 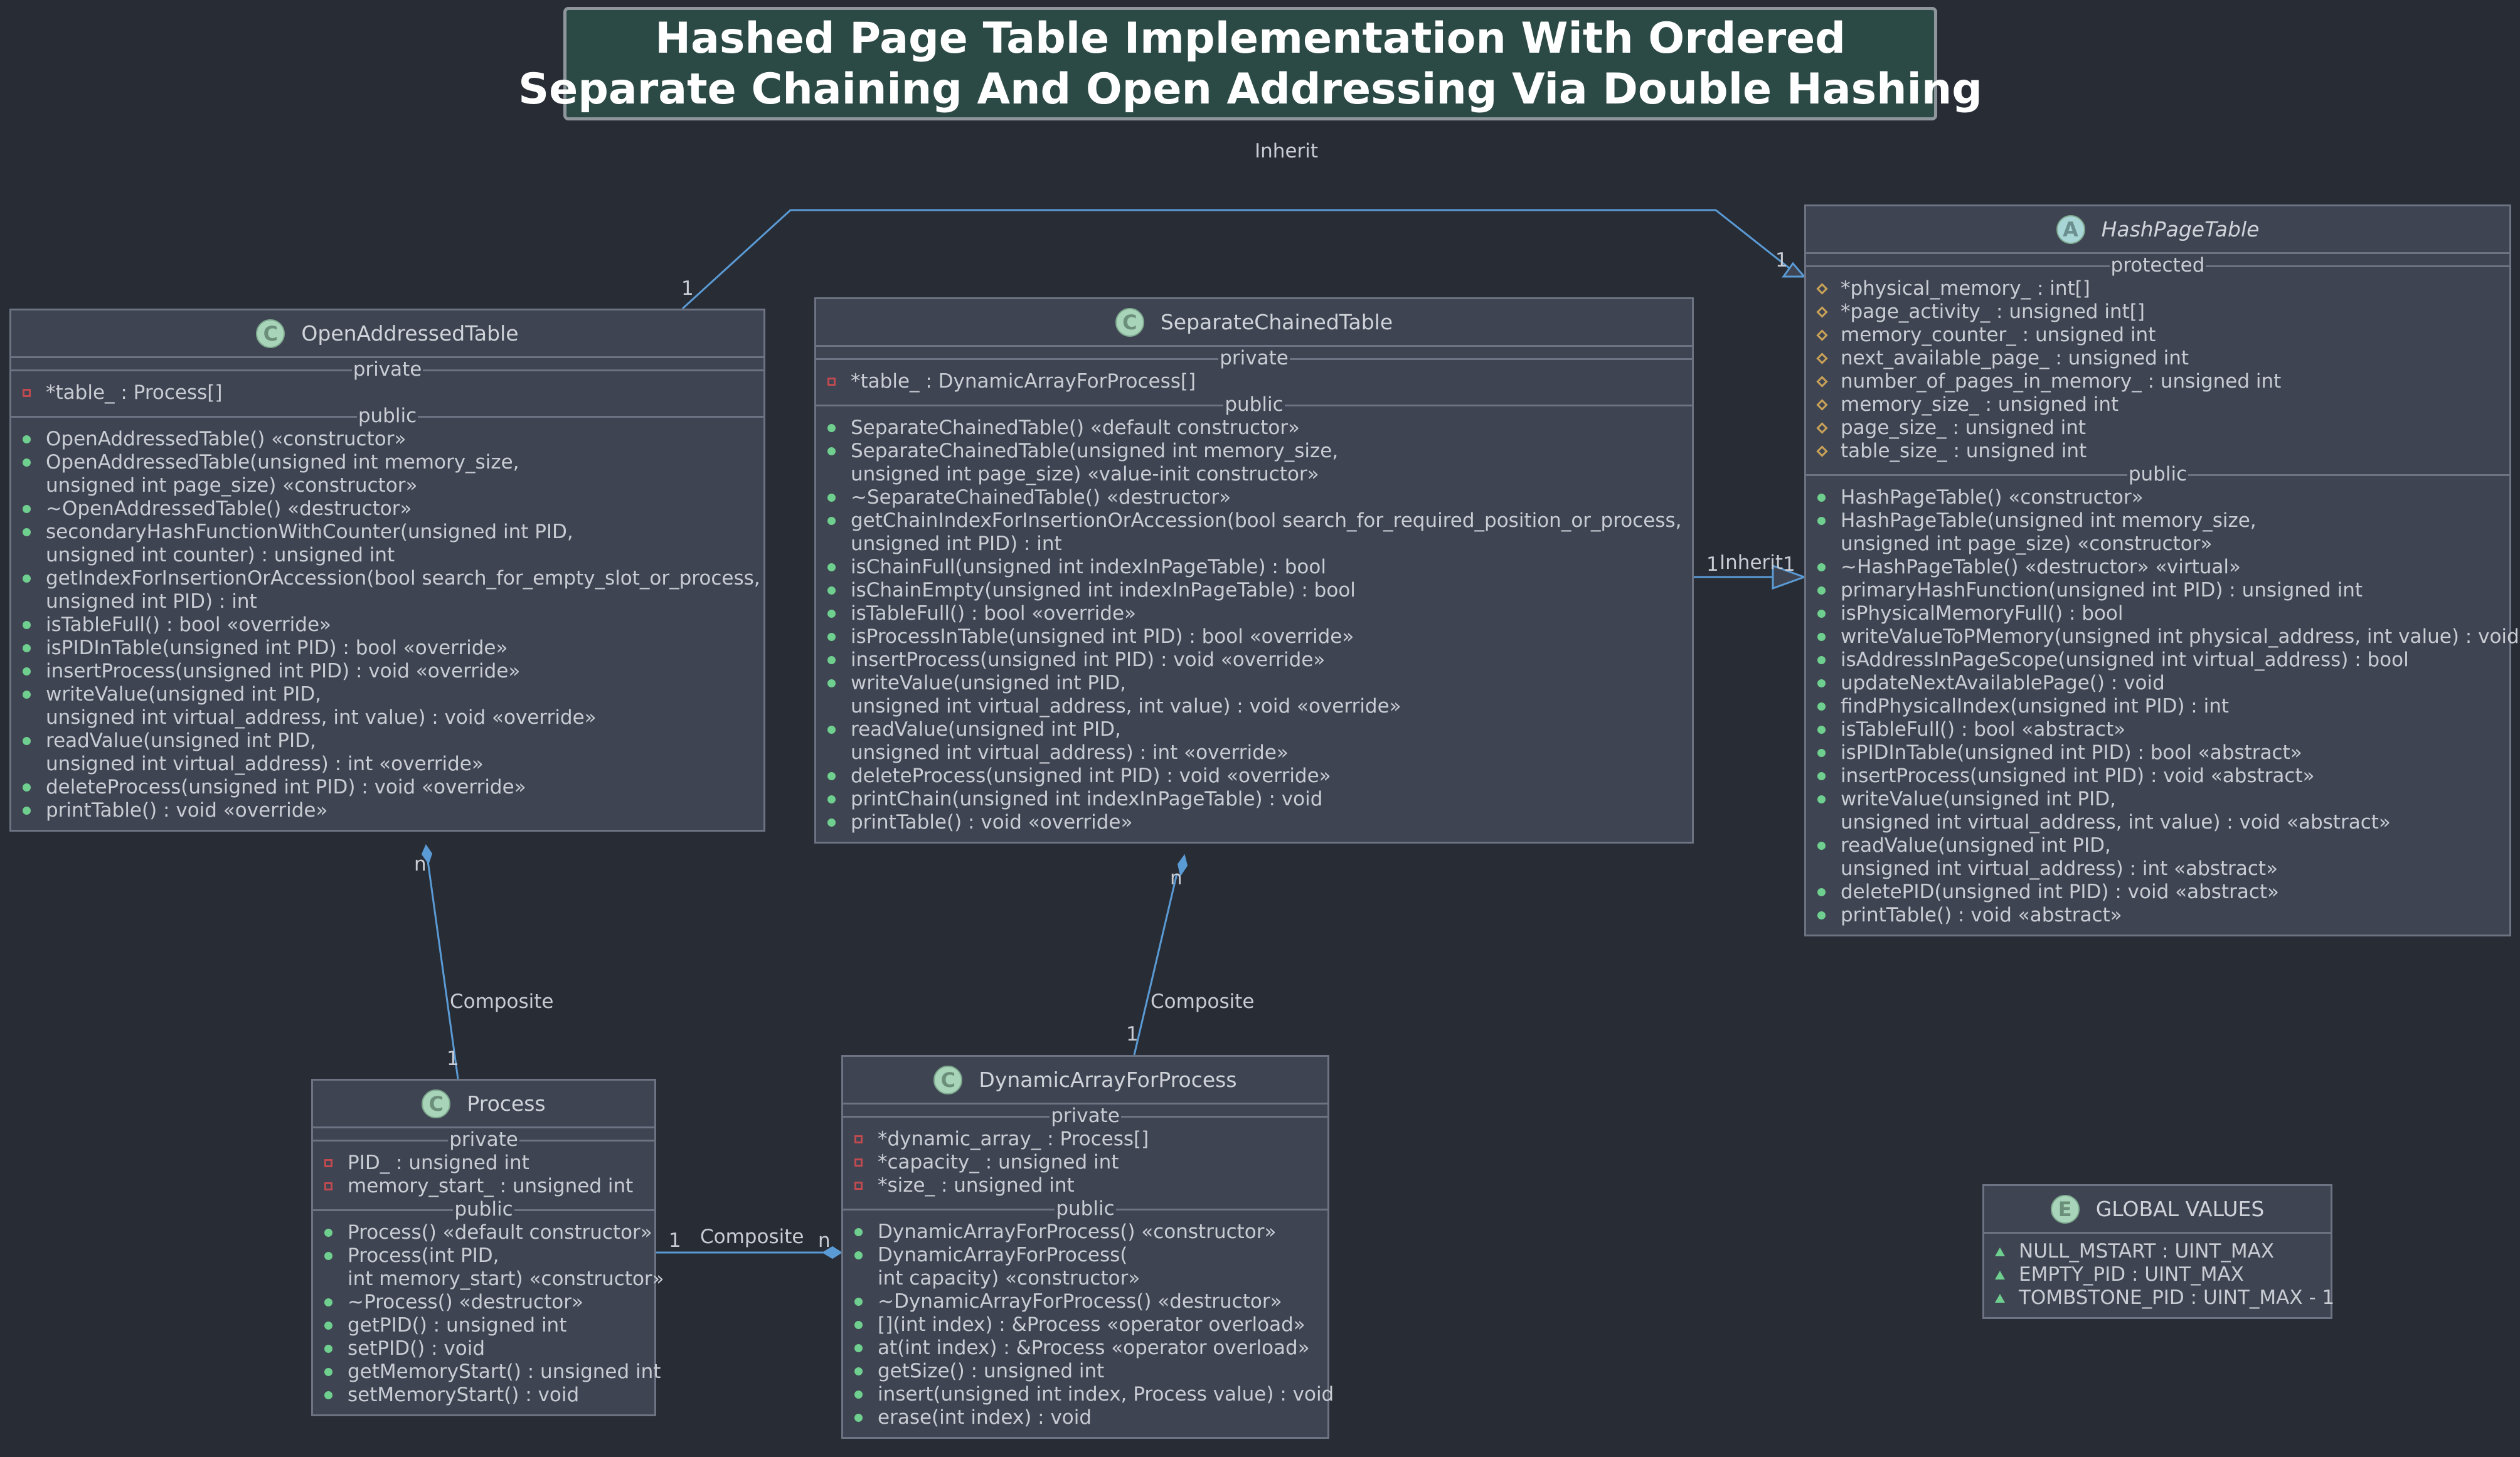 I want to click on member-row: ~HashPageTable() «destructor» «virtual», so click(x=2157, y=568).